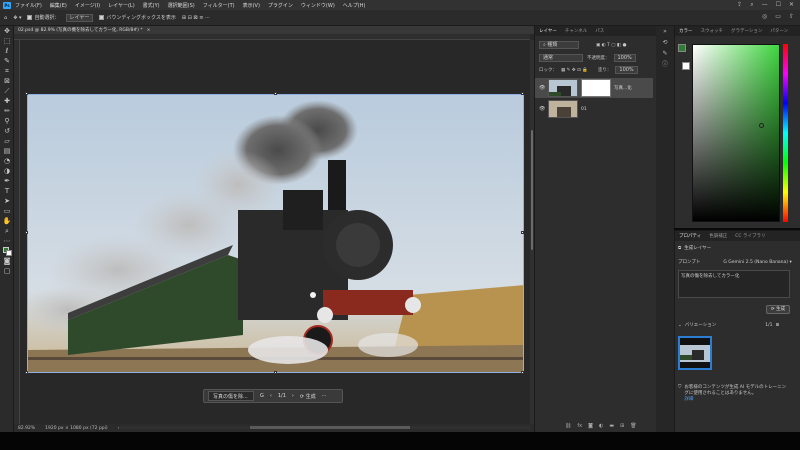  Describe the element at coordinates (7, 61) in the screenshot. I see `quick-select-tool-icon: ✎` at that location.